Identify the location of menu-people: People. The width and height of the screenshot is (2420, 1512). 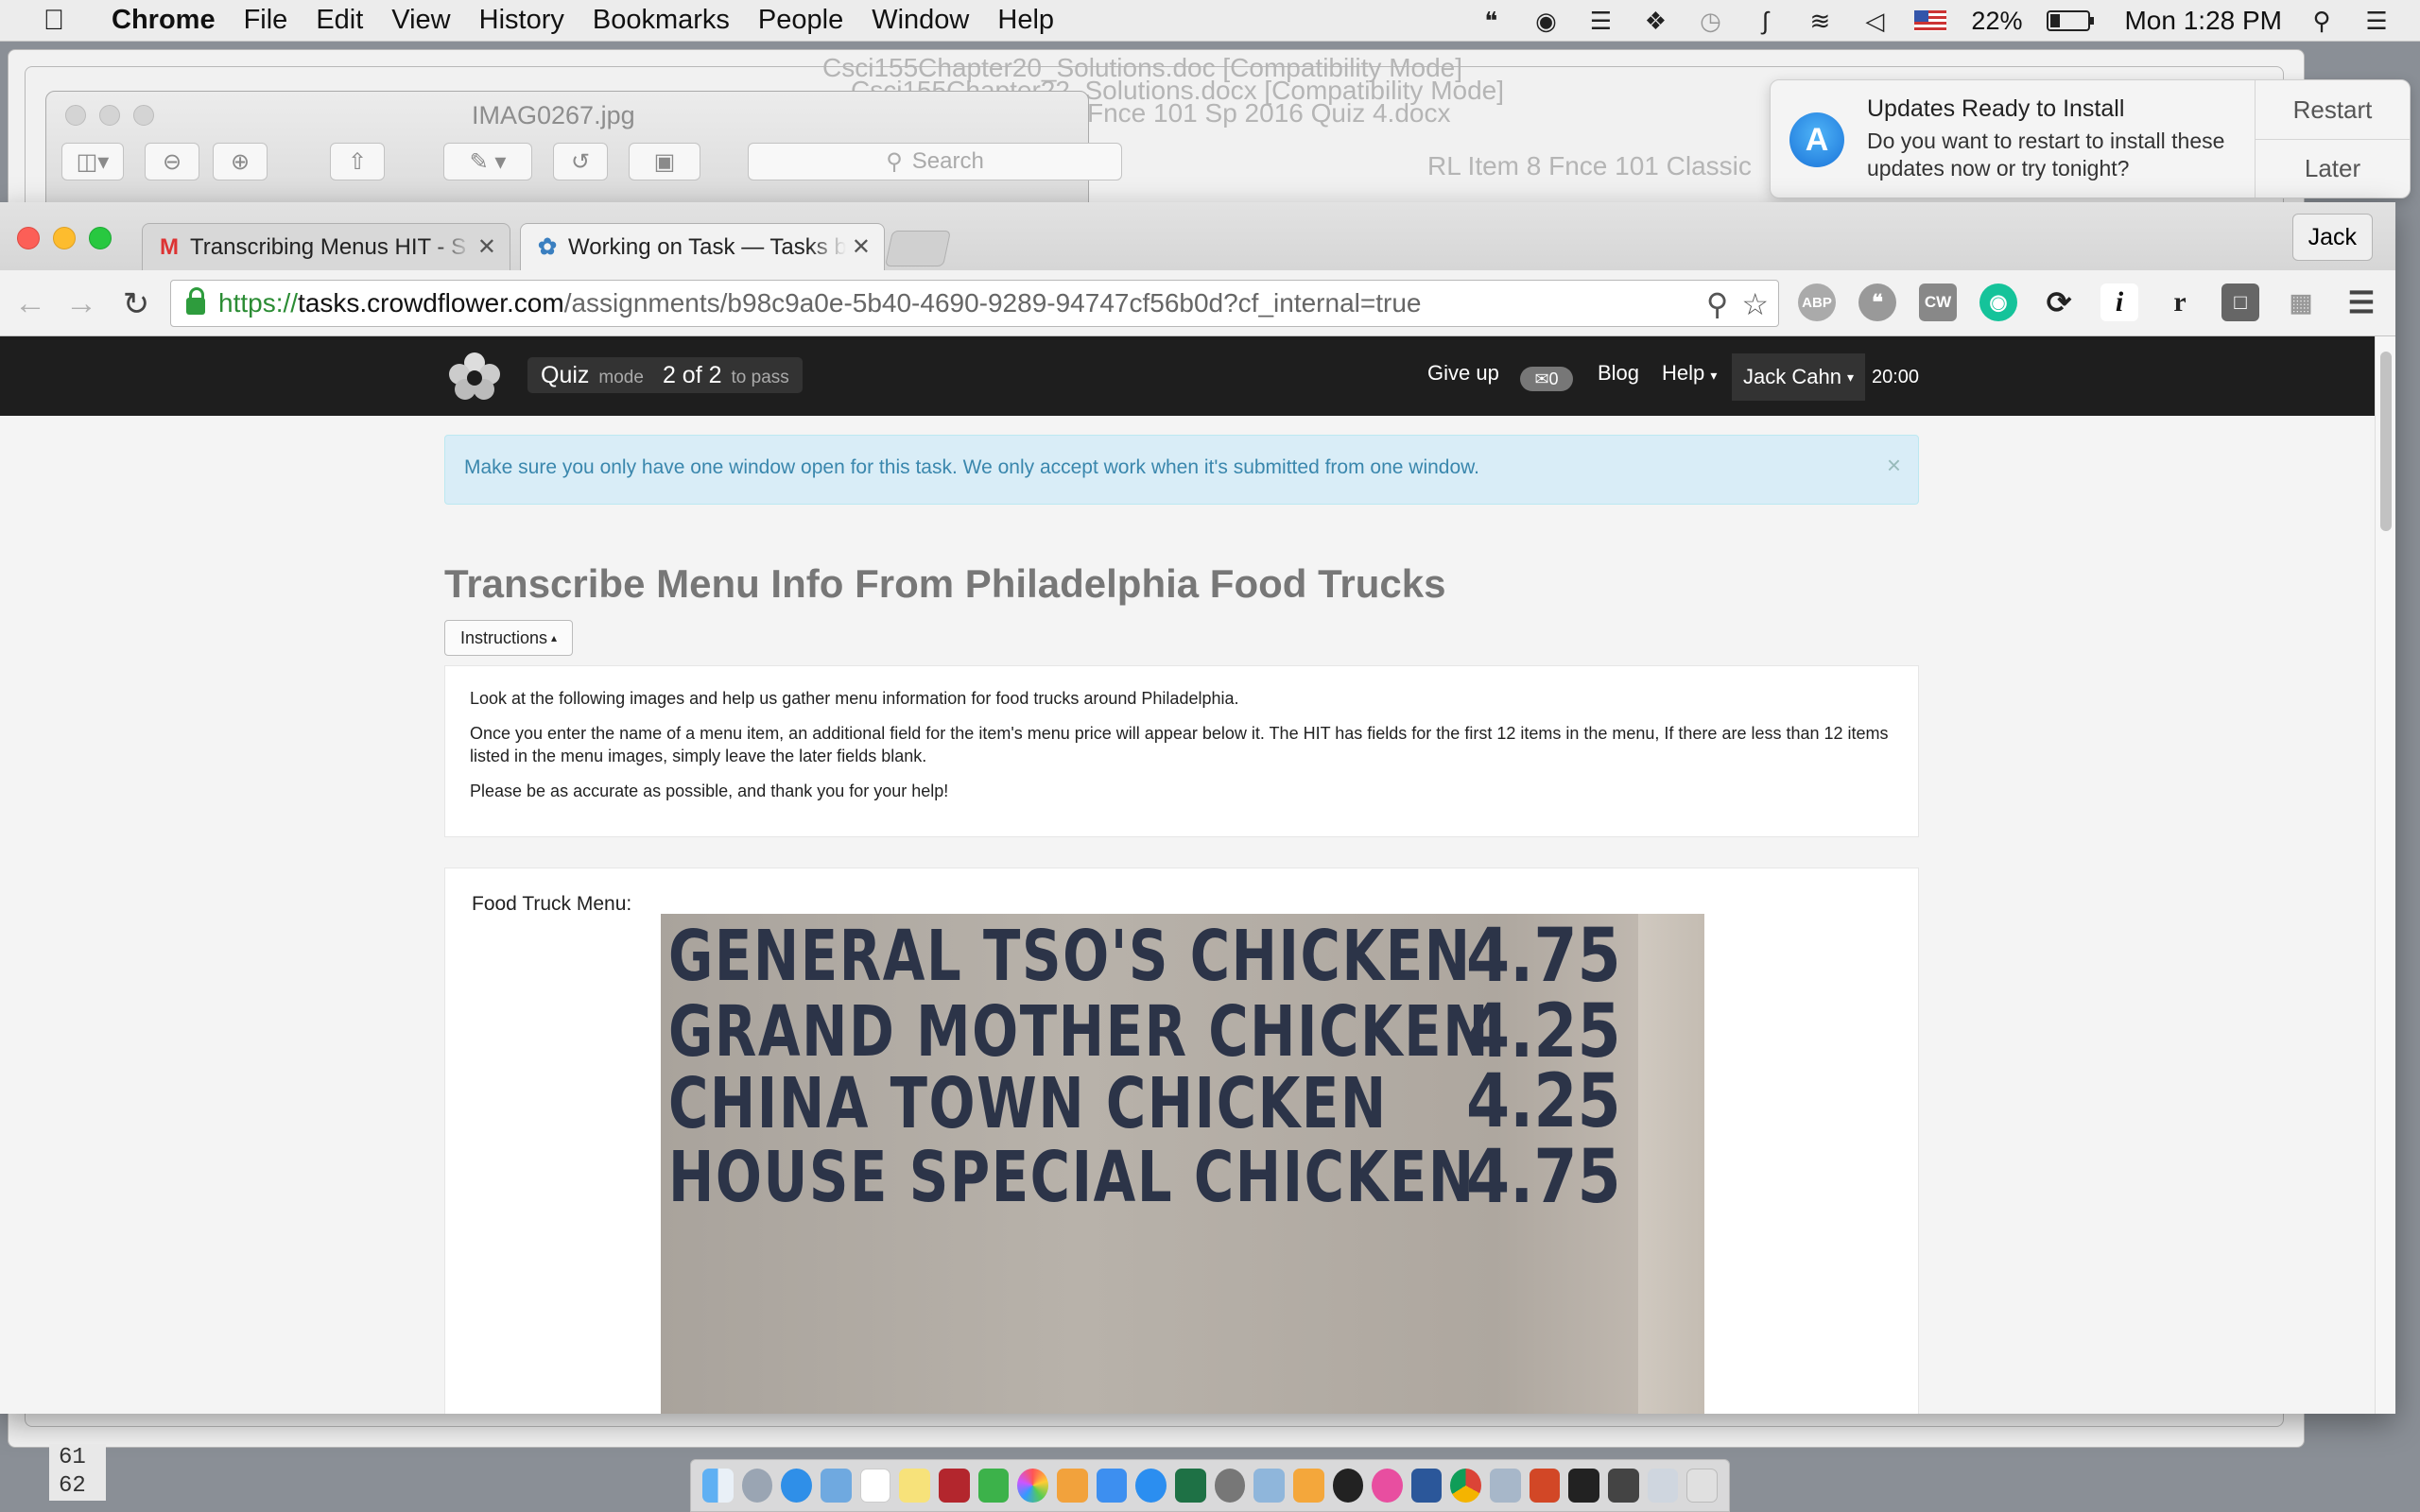
(800, 20).